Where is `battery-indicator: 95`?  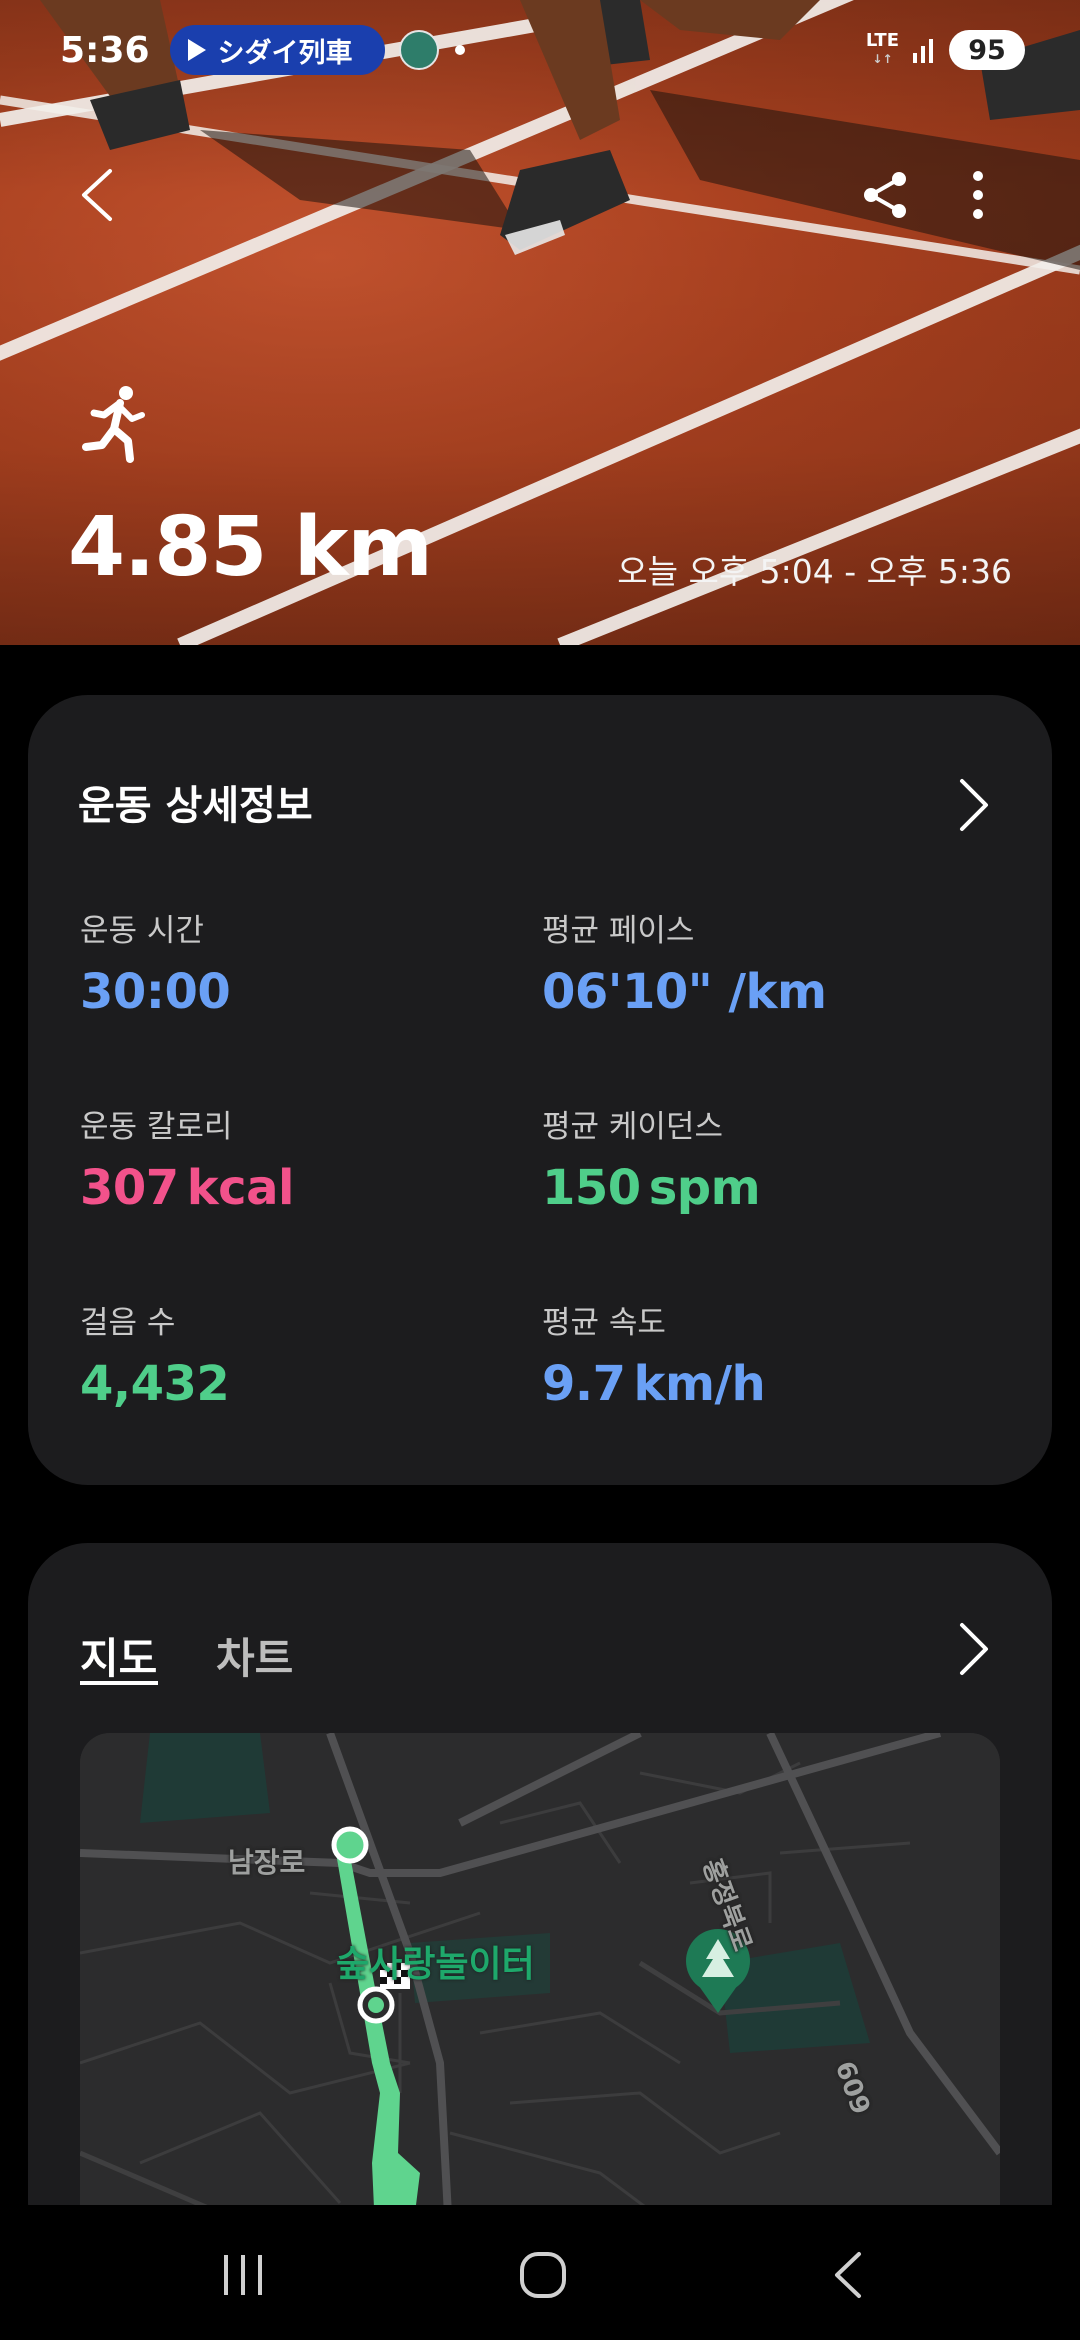 battery-indicator: 95 is located at coordinates (987, 50).